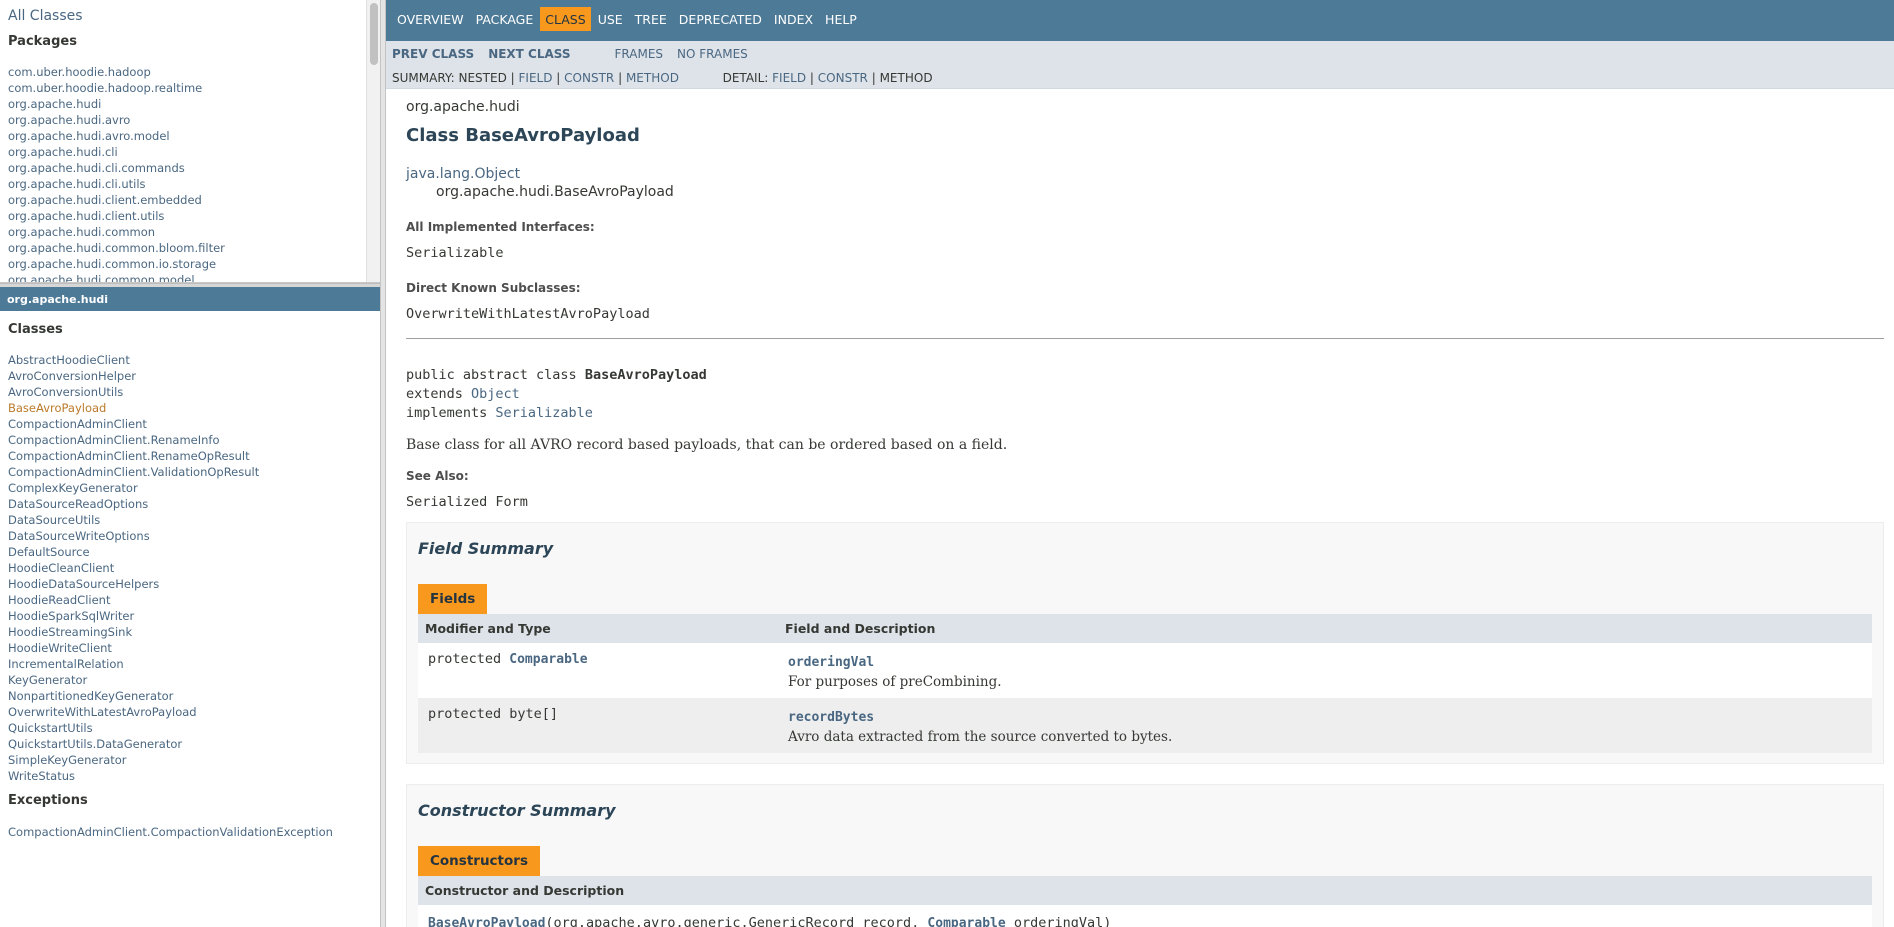 The width and height of the screenshot is (1894, 927). What do you see at coordinates (463, 107) in the screenshot?
I see `package-label: org.apache.hudi` at bounding box center [463, 107].